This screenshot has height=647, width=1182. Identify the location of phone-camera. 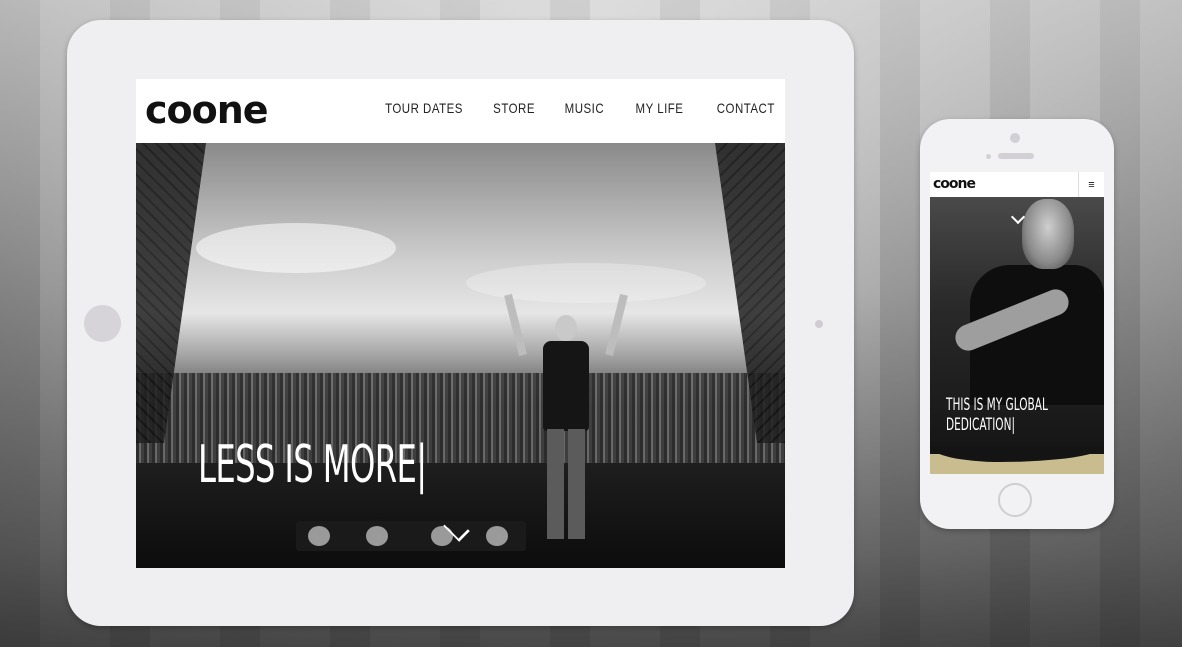
(1015, 138).